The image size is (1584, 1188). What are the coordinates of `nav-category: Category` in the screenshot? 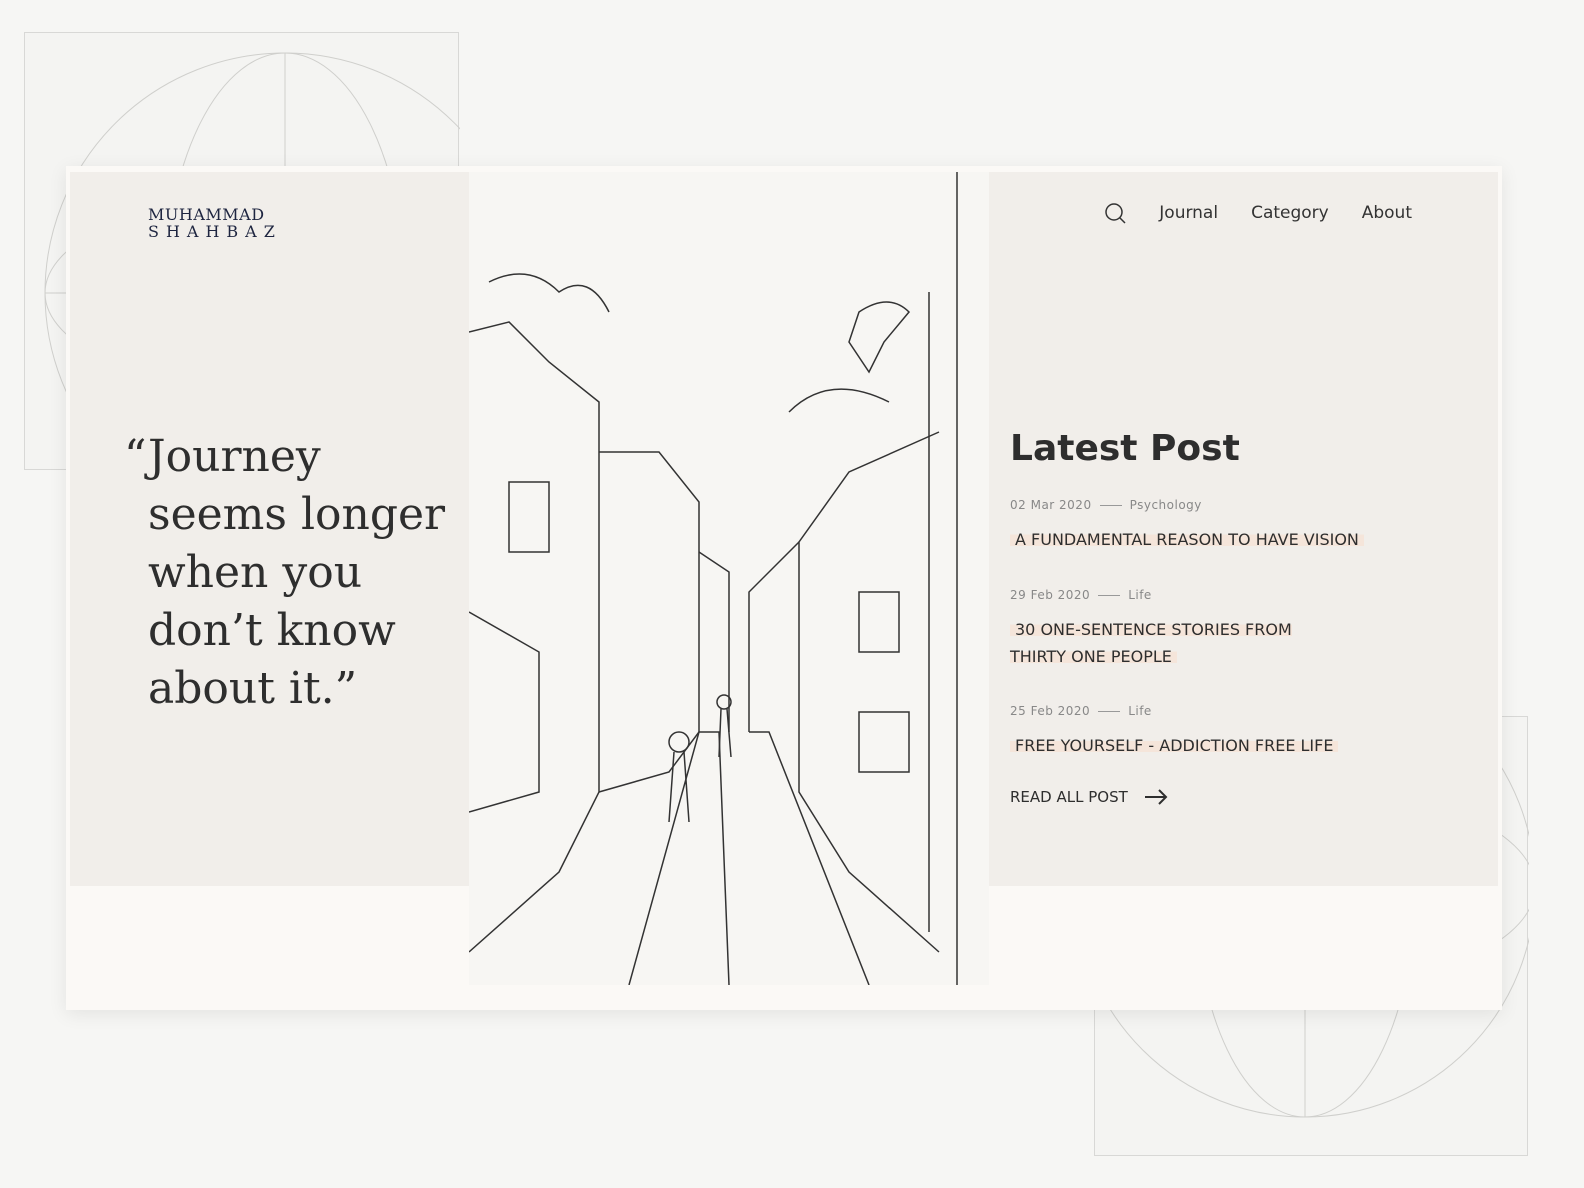 It's located at (1290, 213).